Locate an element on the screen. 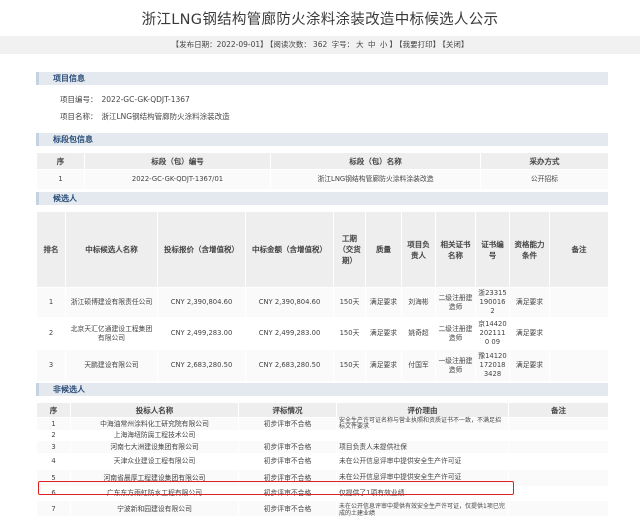 This screenshot has width=640, height=516. close-link: 【关闭】 is located at coordinates (455, 44).